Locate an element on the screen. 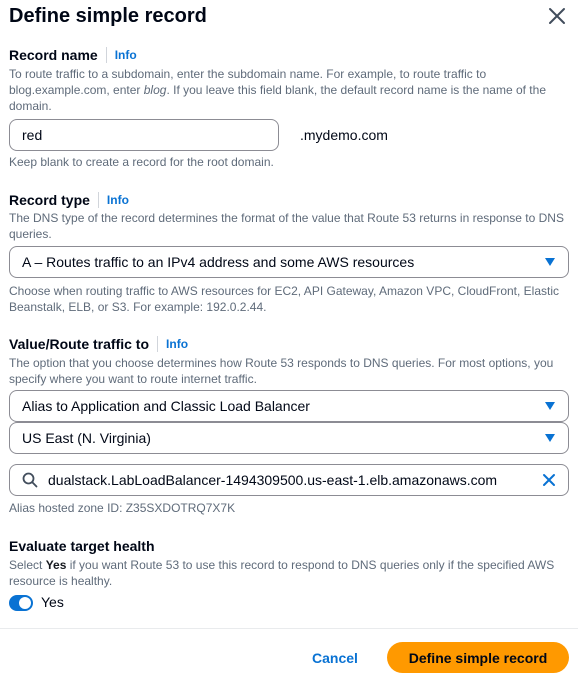 The height and width of the screenshot is (683, 578). toggle-label: Yes is located at coordinates (52, 602).